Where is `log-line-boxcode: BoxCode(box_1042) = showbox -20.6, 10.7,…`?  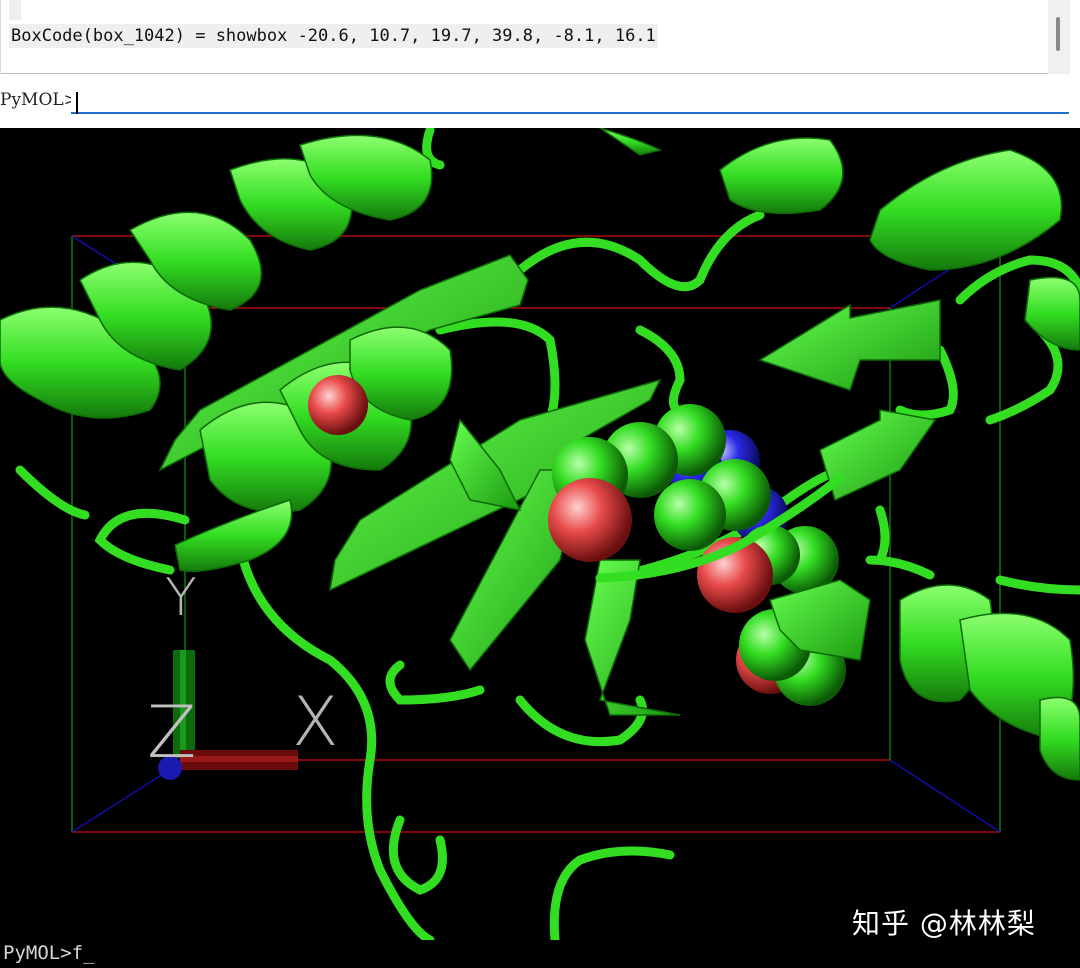
log-line-boxcode: BoxCode(box_1042) = showbox -20.6, 10.7,… is located at coordinates (333, 36).